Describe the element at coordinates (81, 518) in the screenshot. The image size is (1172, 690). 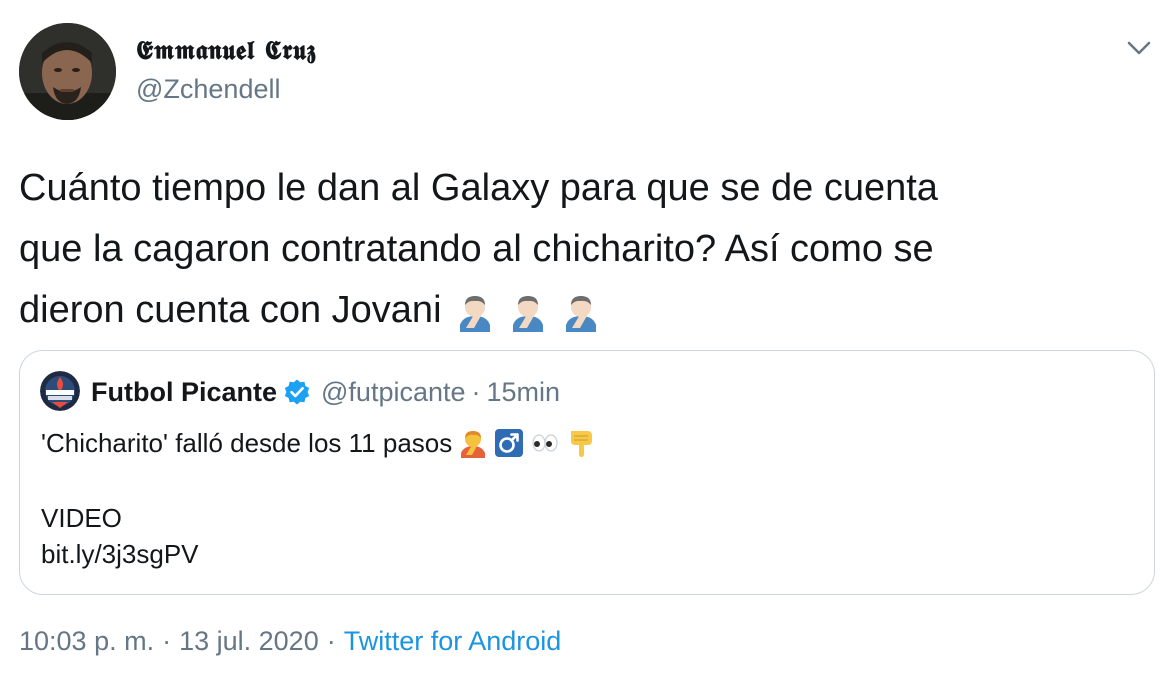
I see `quoted-tweet-video-label: VIDEO` at that location.